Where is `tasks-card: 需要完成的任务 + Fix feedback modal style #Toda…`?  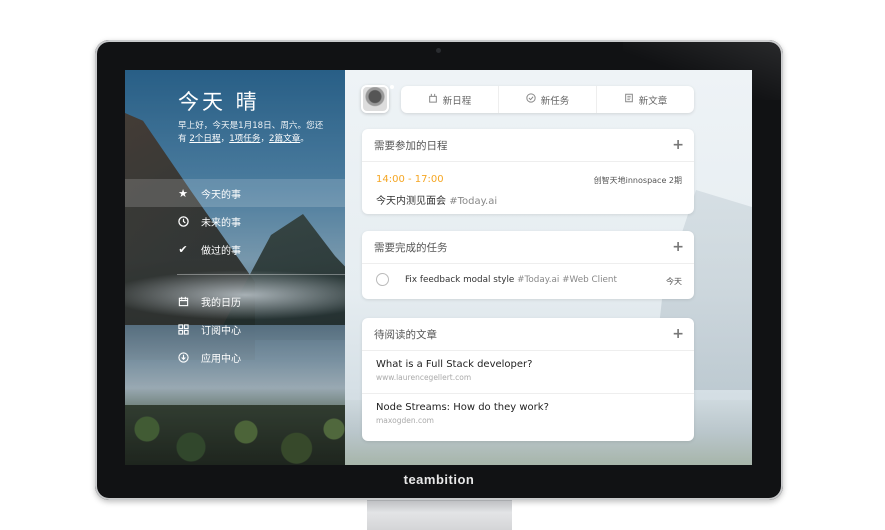 tasks-card: 需要完成的任务 + Fix feedback modal style #Toda… is located at coordinates (528, 265).